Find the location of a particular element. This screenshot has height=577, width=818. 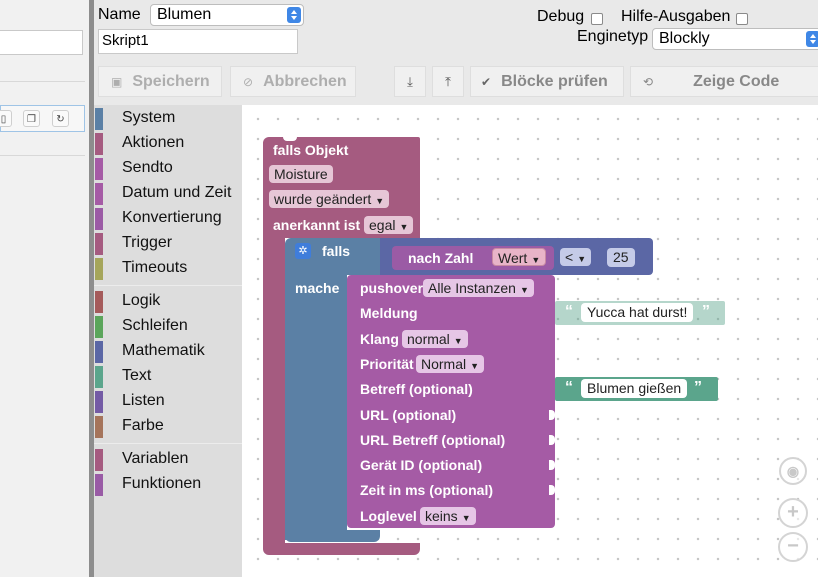

save-button: ▣ Speichern is located at coordinates (160, 81).